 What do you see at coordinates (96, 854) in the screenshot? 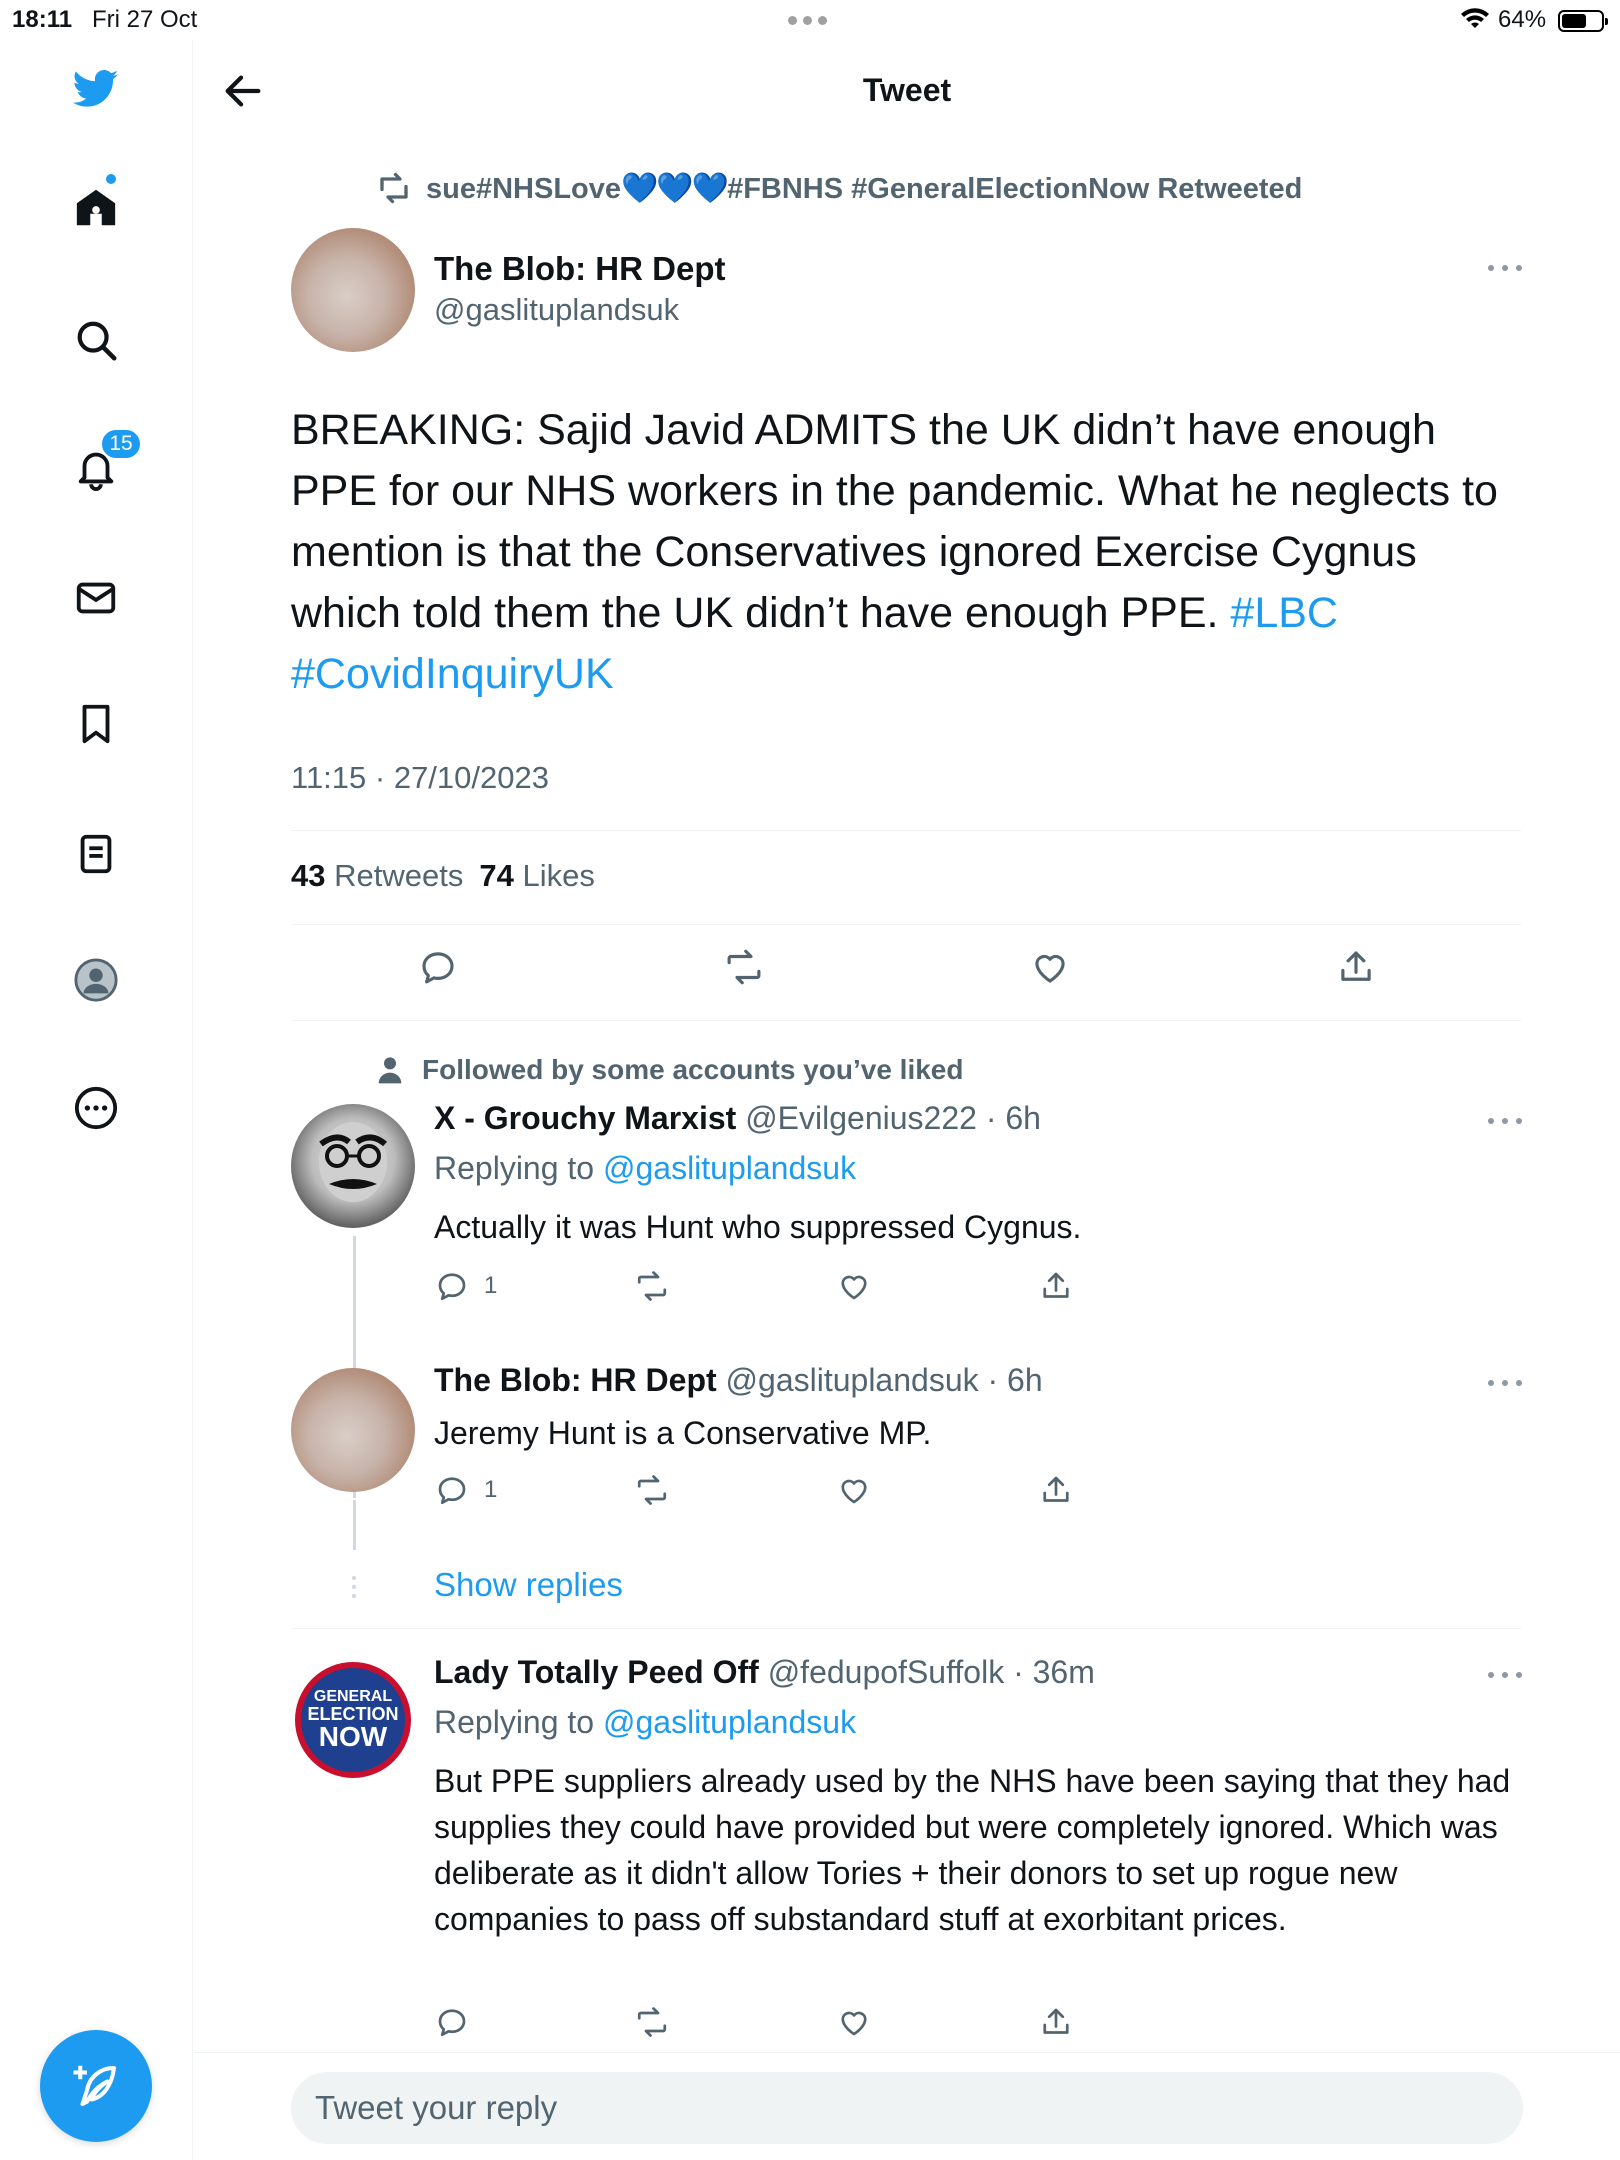
I see `lists-icon` at bounding box center [96, 854].